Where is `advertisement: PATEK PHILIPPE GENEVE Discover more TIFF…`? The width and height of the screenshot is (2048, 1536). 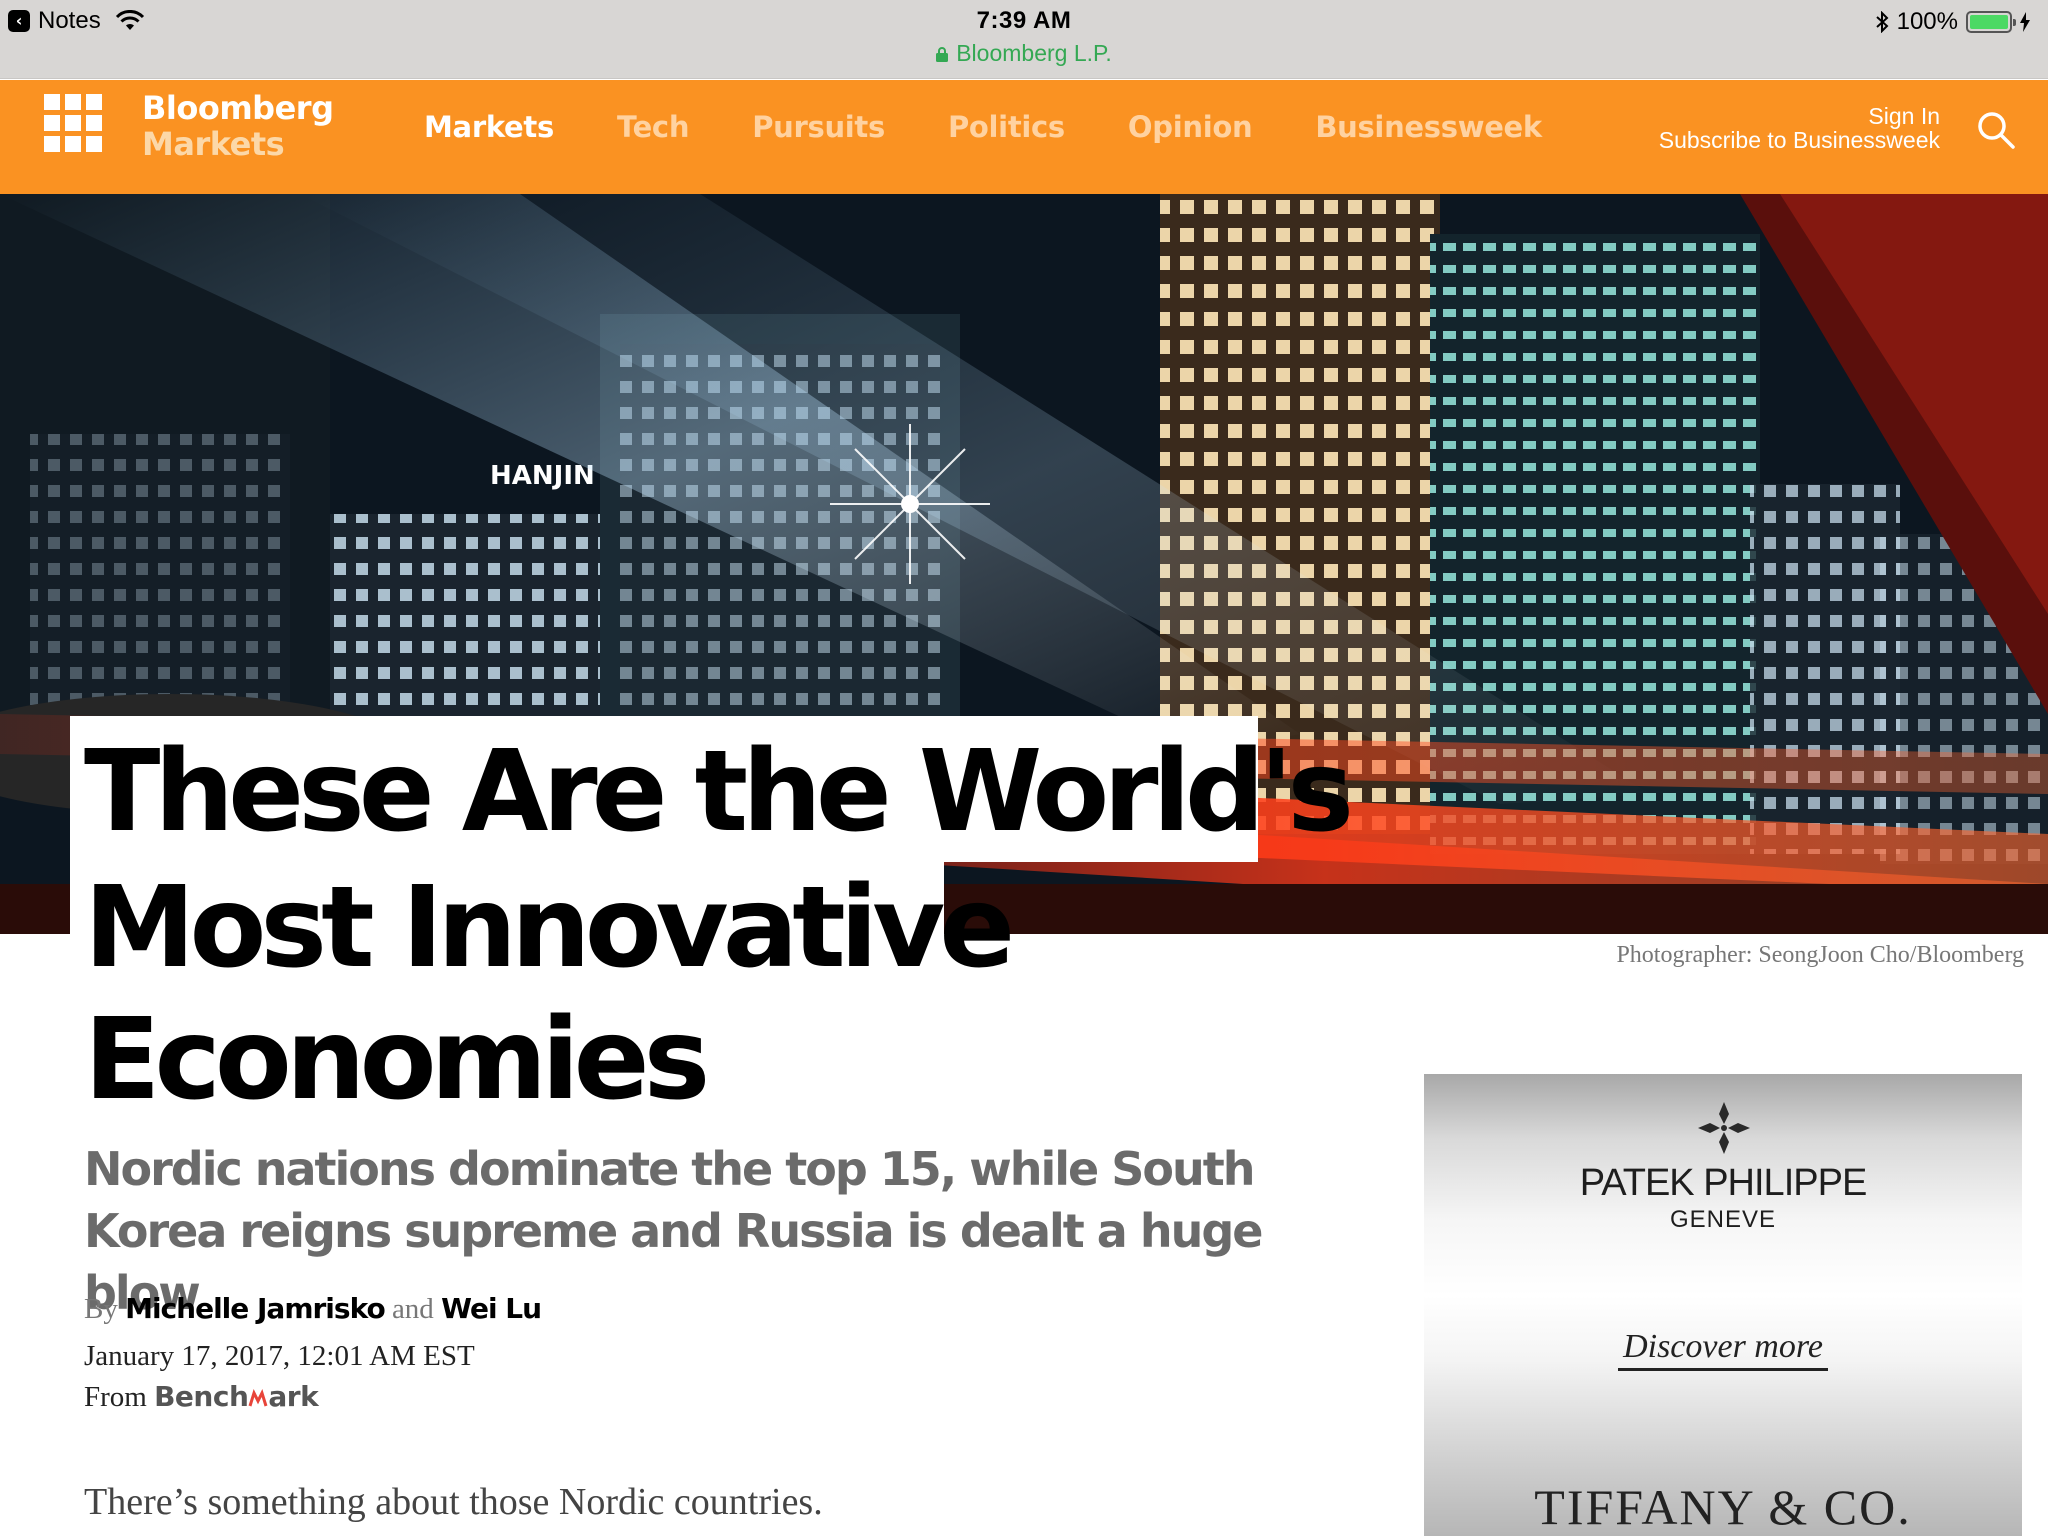
advertisement: PATEK PHILIPPE GENEVE Discover more TIFF… is located at coordinates (1723, 1305).